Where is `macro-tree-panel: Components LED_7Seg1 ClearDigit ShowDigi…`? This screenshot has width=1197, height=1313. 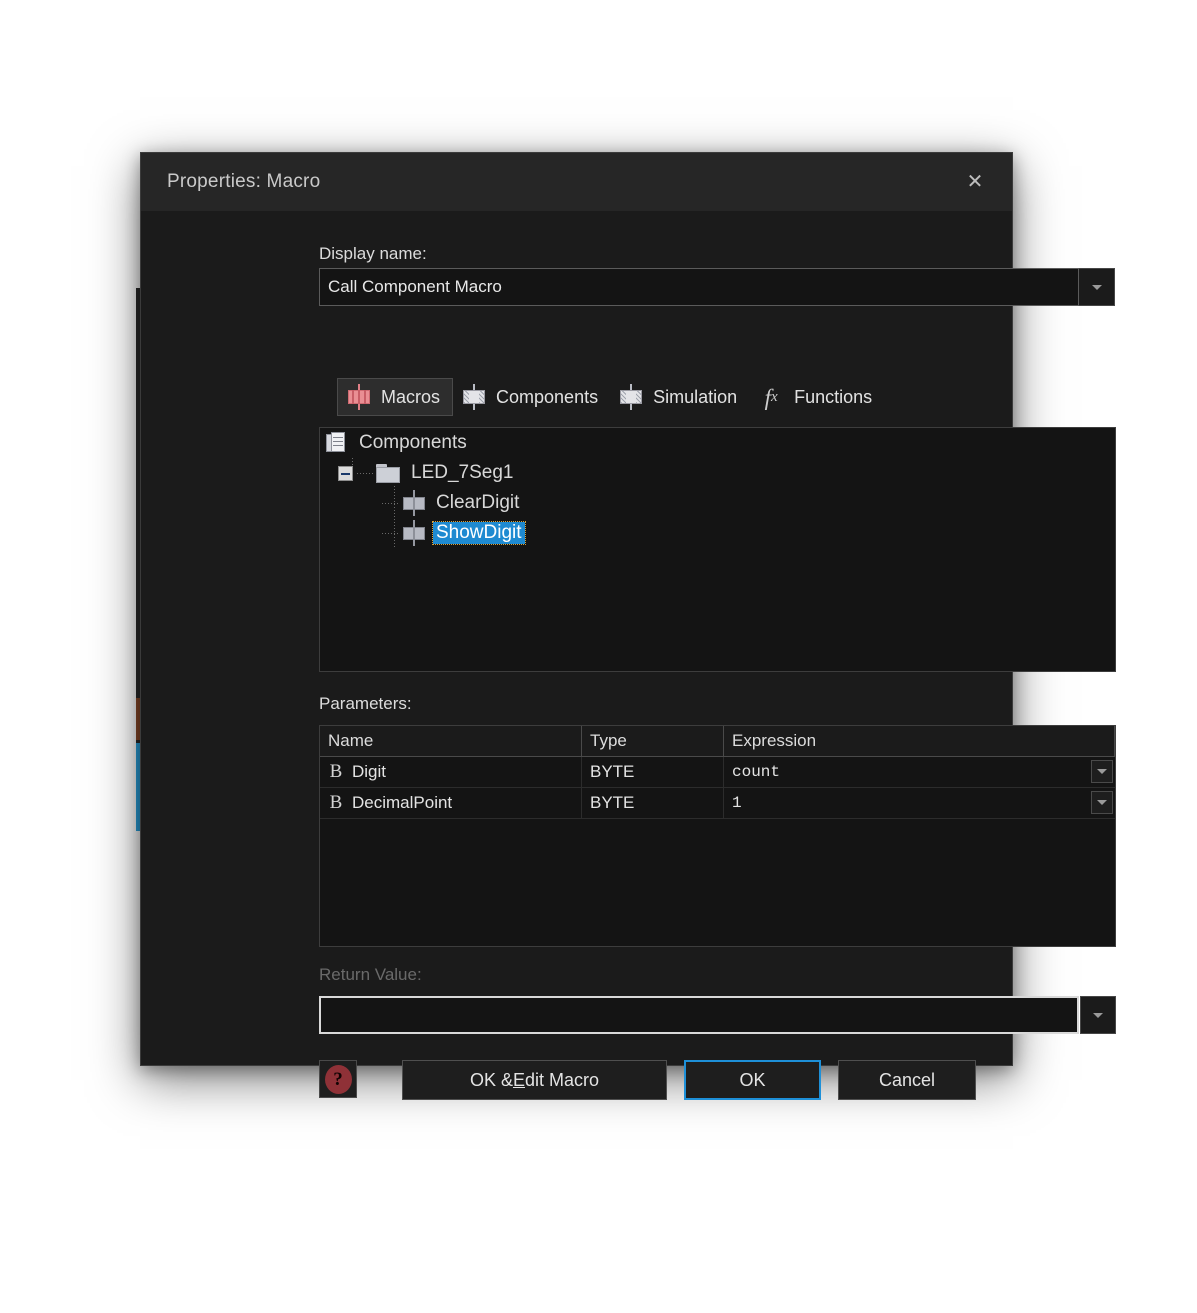 macro-tree-panel: Components LED_7Seg1 ClearDigit ShowDigi… is located at coordinates (717, 549).